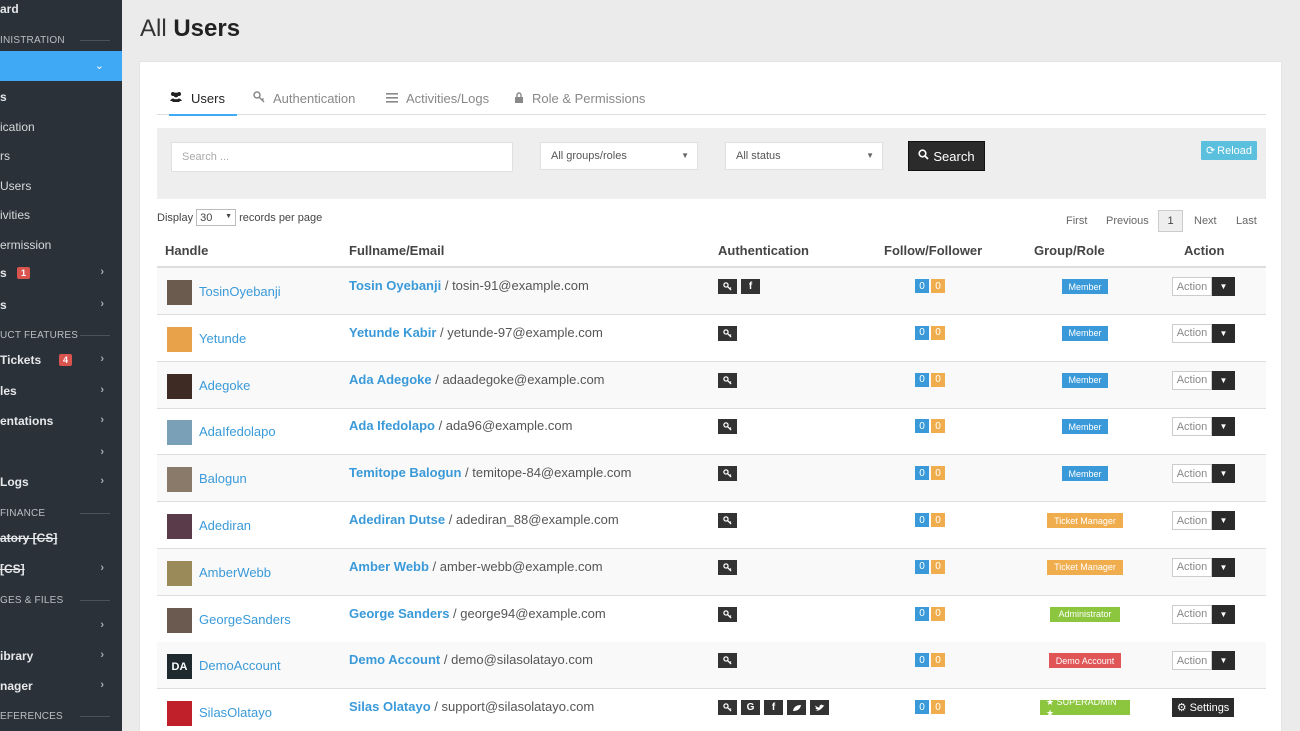 This screenshot has width=1300, height=731. Describe the element at coordinates (61, 391) in the screenshot. I see `sidebar-item: les ›` at that location.